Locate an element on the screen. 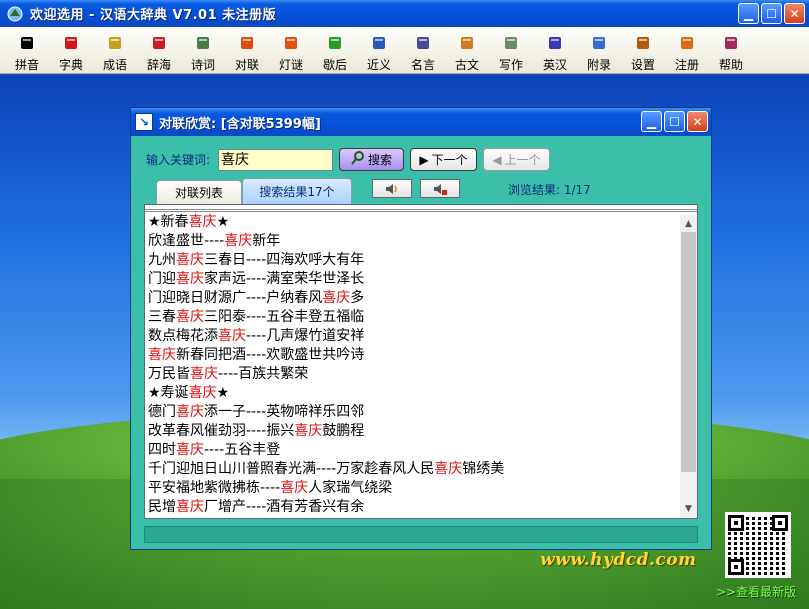 The height and width of the screenshot is (609, 809). scroll-icon is located at coordinates (203, 43).